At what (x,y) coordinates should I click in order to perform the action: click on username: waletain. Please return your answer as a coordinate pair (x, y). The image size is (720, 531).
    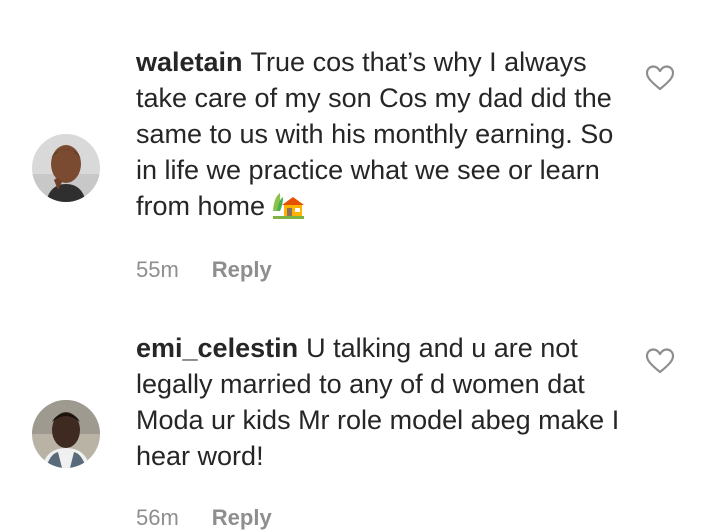
    Looking at the image, I should click on (189, 62).